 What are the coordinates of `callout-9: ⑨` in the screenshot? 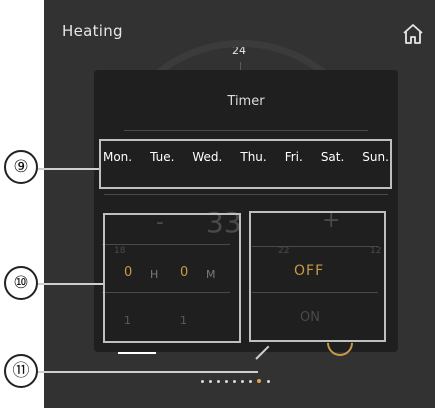 It's located at (21, 167).